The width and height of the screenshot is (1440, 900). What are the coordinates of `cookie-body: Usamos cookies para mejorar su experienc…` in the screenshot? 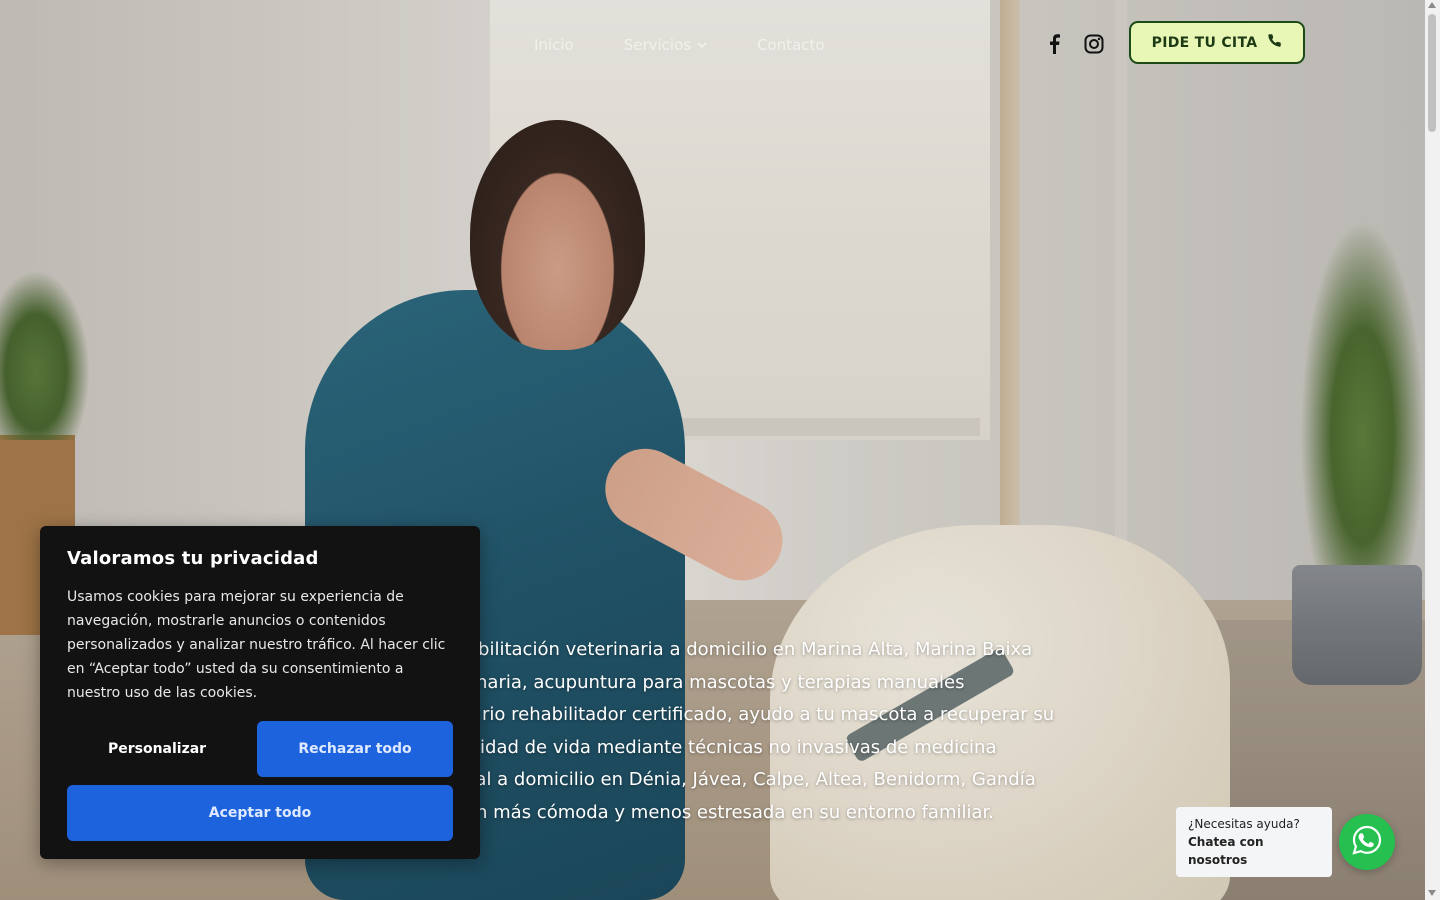 It's located at (256, 645).